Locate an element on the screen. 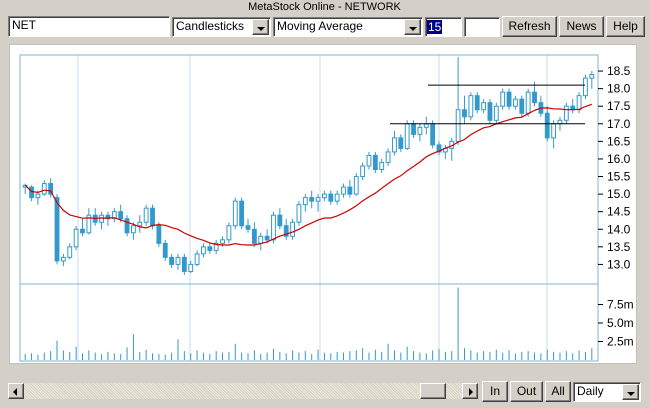 This screenshot has height=408, width=649. scroll-thumb is located at coordinates (433, 391).